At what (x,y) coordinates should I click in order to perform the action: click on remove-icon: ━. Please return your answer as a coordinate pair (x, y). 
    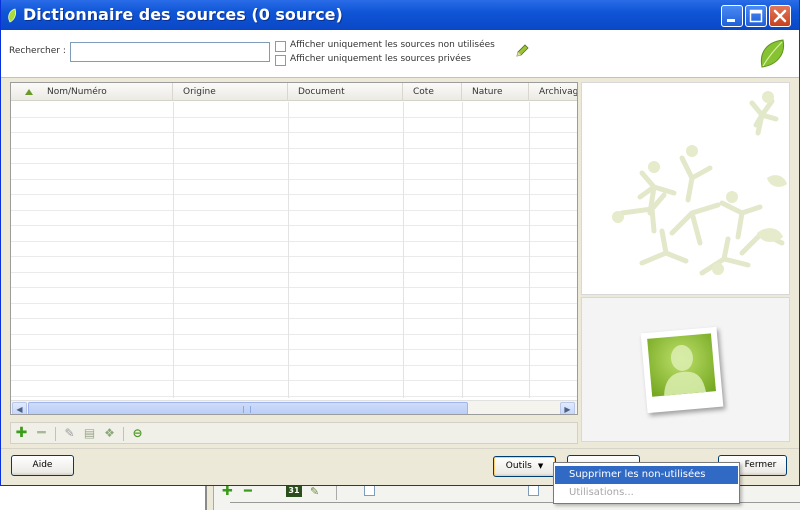
    Looking at the image, I should click on (41, 433).